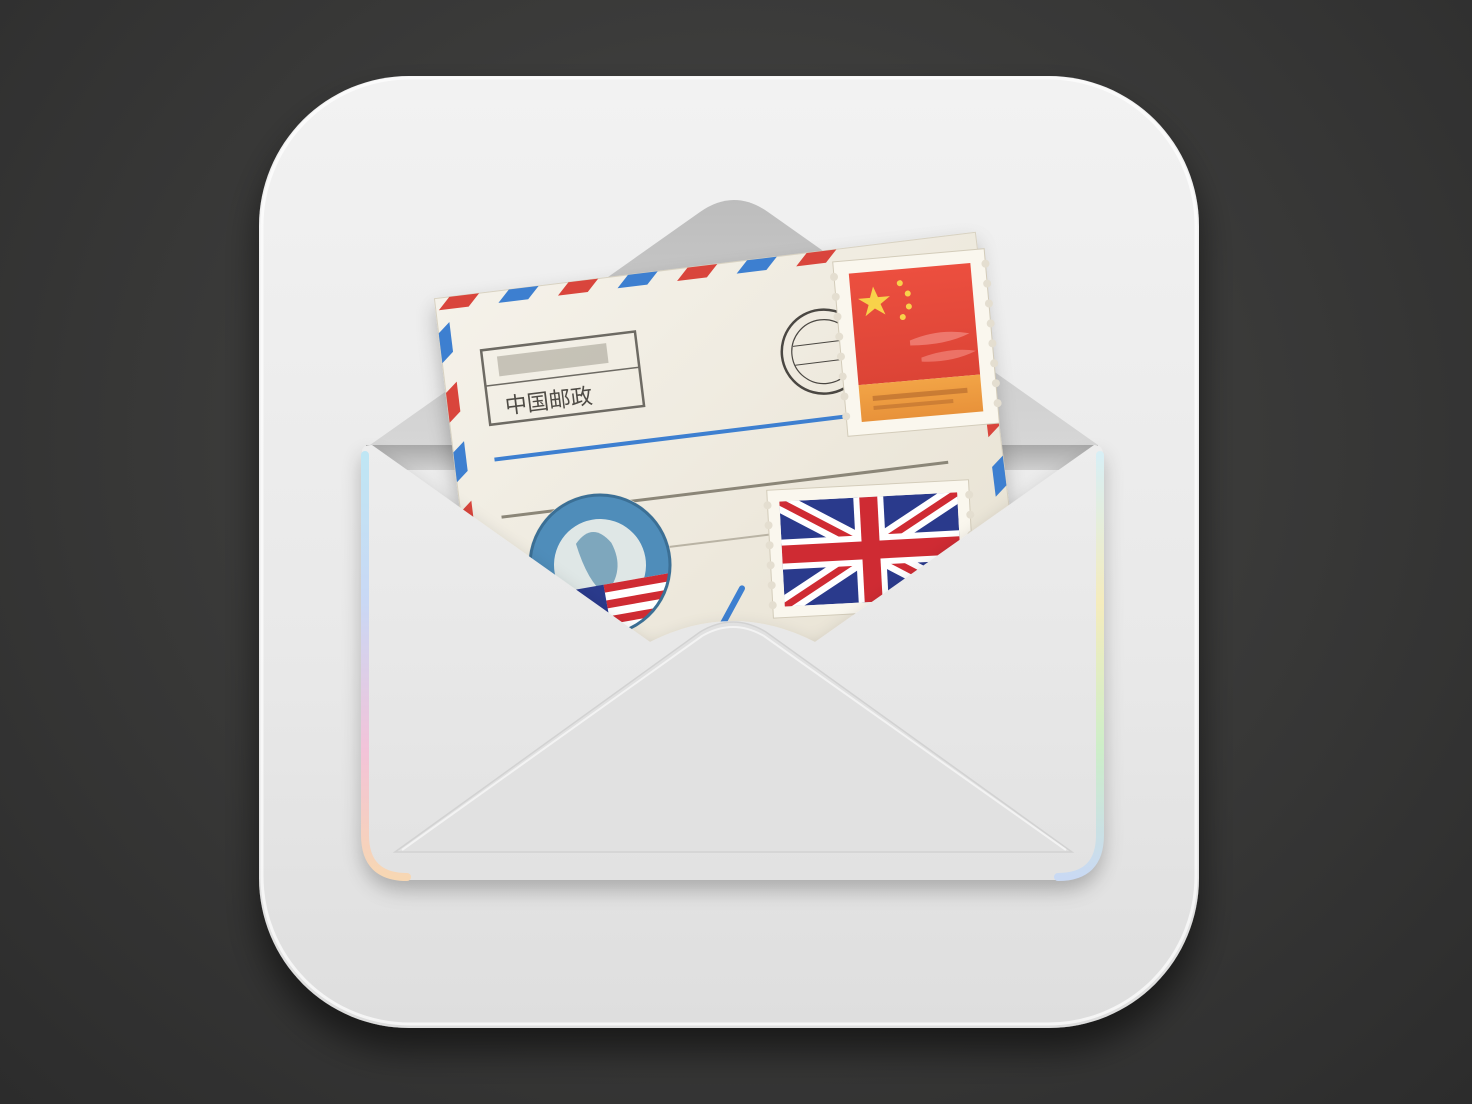 This screenshot has width=1472, height=1104. Describe the element at coordinates (916, 342) in the screenshot. I see `china-flag-stamp` at that location.